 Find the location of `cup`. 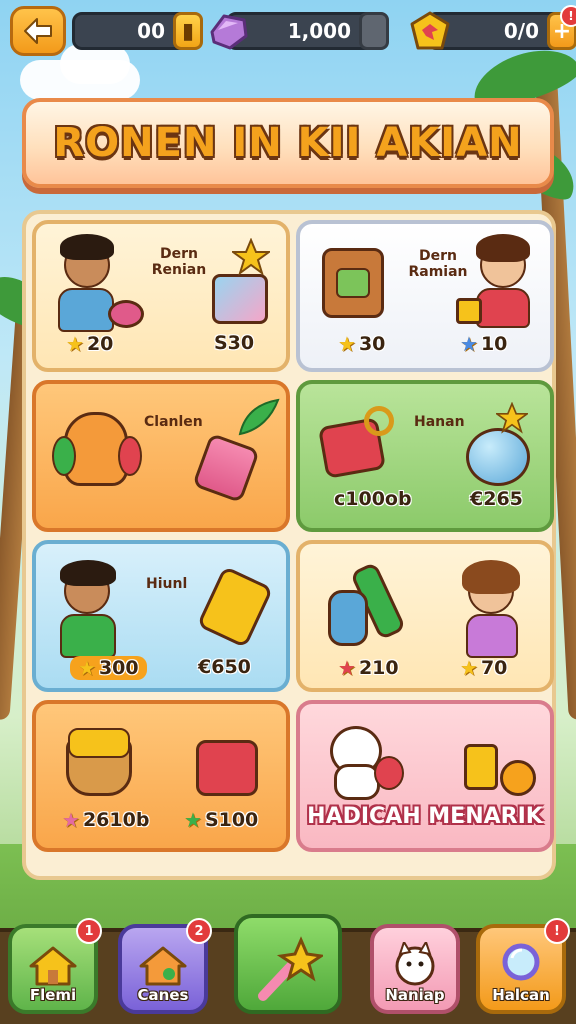

cup is located at coordinates (469, 311).